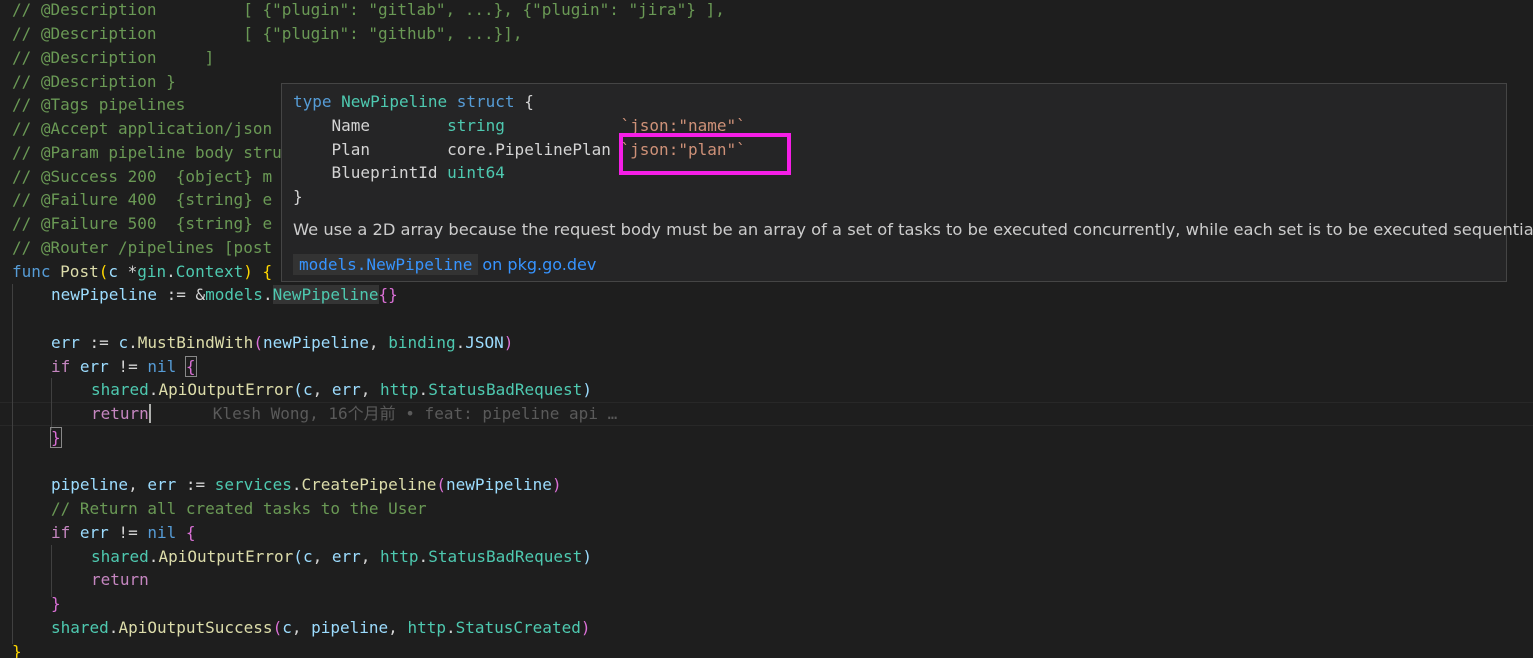 The width and height of the screenshot is (1533, 658). I want to click on brace: }, so click(298, 197).